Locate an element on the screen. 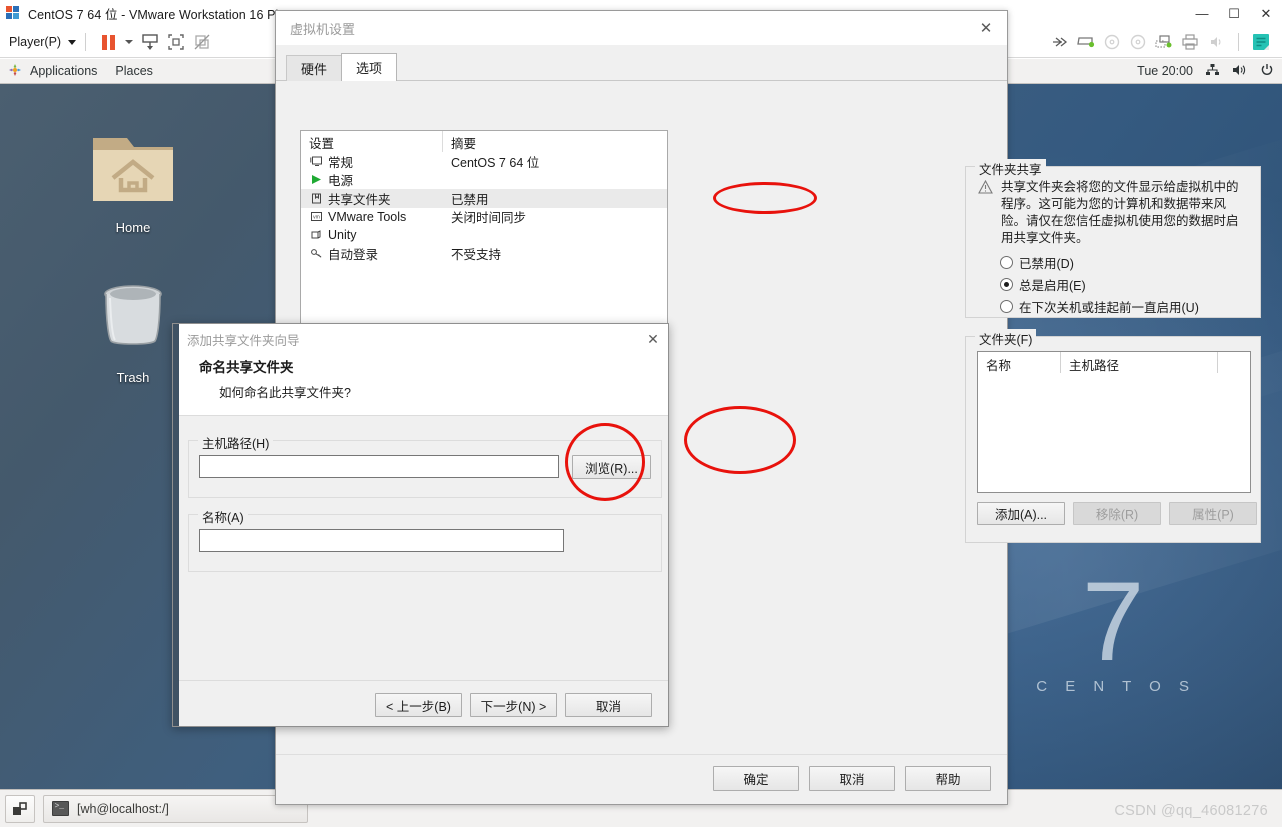  vm-settings-title: 虚拟机设置 is located at coordinates (323, 29).